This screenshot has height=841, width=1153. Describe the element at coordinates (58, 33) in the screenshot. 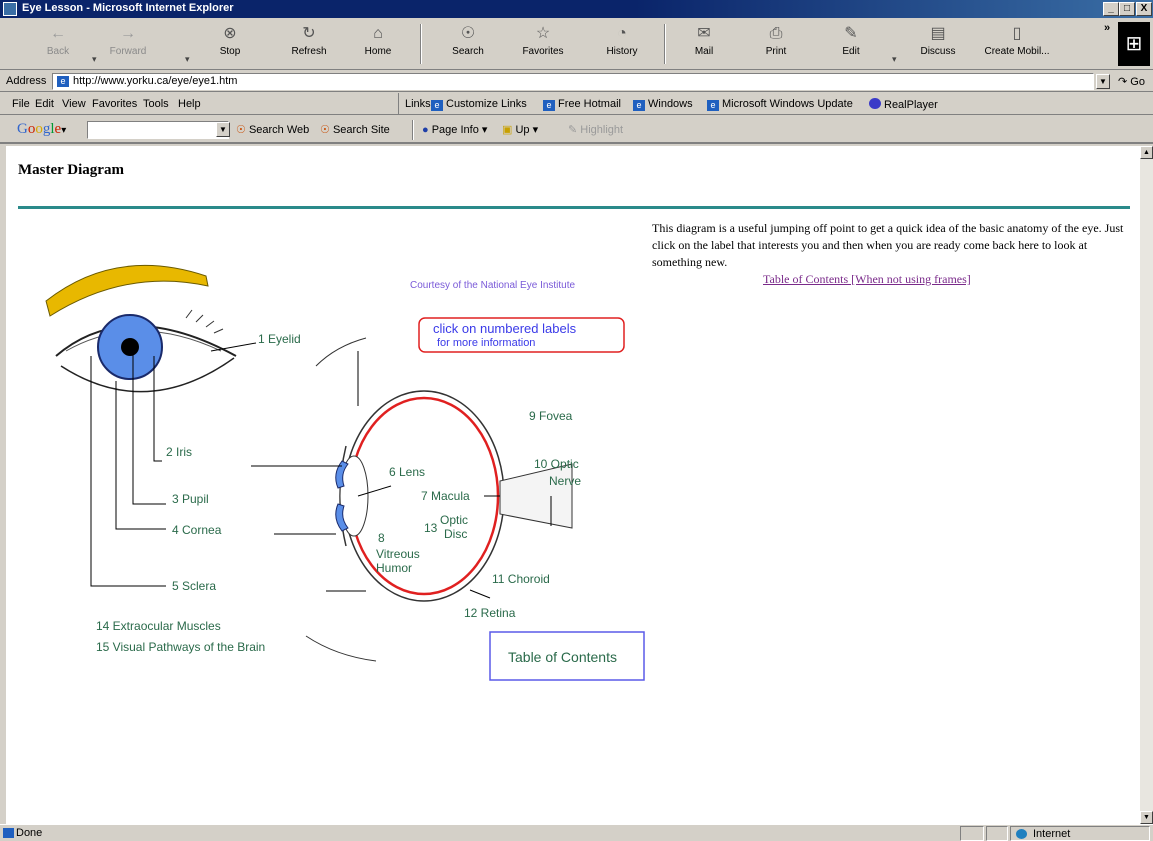

I see `back-arrow-icon: ←` at that location.